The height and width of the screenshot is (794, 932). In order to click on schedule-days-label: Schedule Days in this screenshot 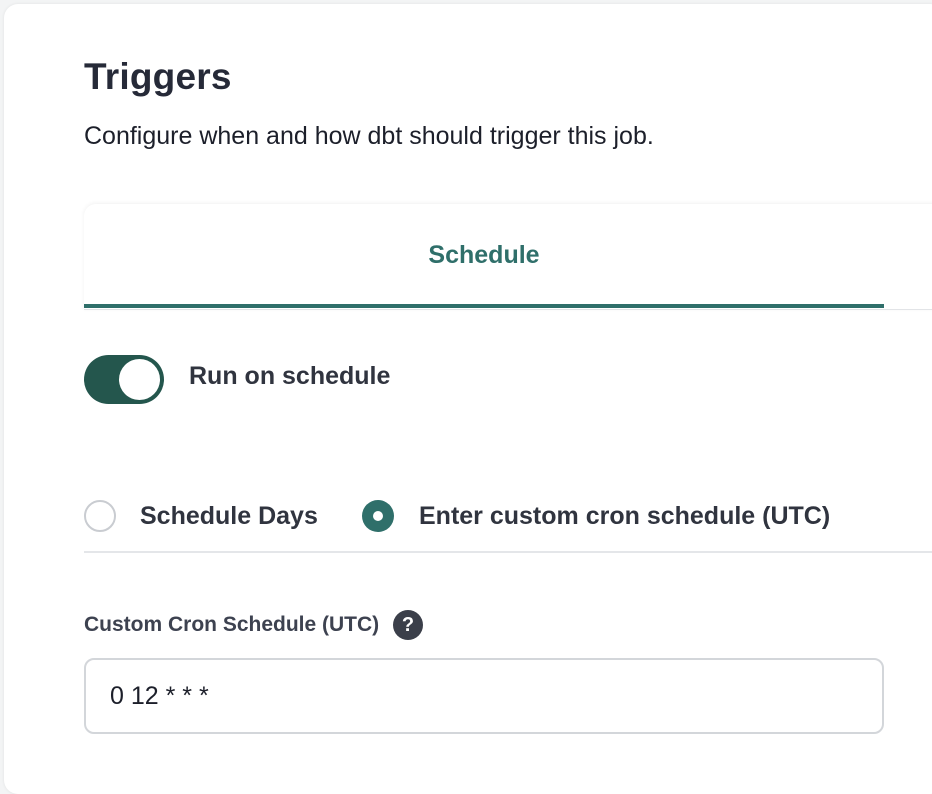, I will do `click(229, 516)`.